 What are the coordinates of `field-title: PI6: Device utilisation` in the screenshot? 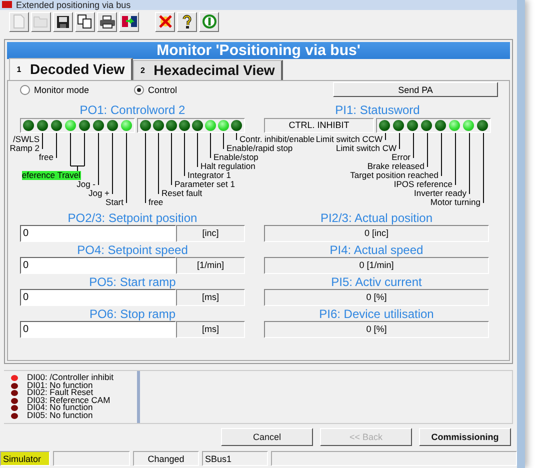 It's located at (376, 313).